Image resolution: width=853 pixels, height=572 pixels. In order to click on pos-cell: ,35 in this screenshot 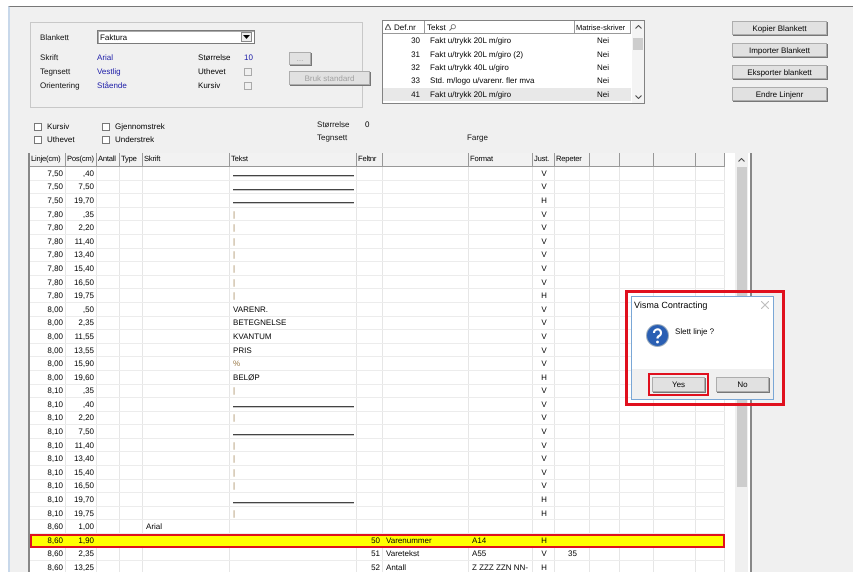, I will do `click(88, 214)`.